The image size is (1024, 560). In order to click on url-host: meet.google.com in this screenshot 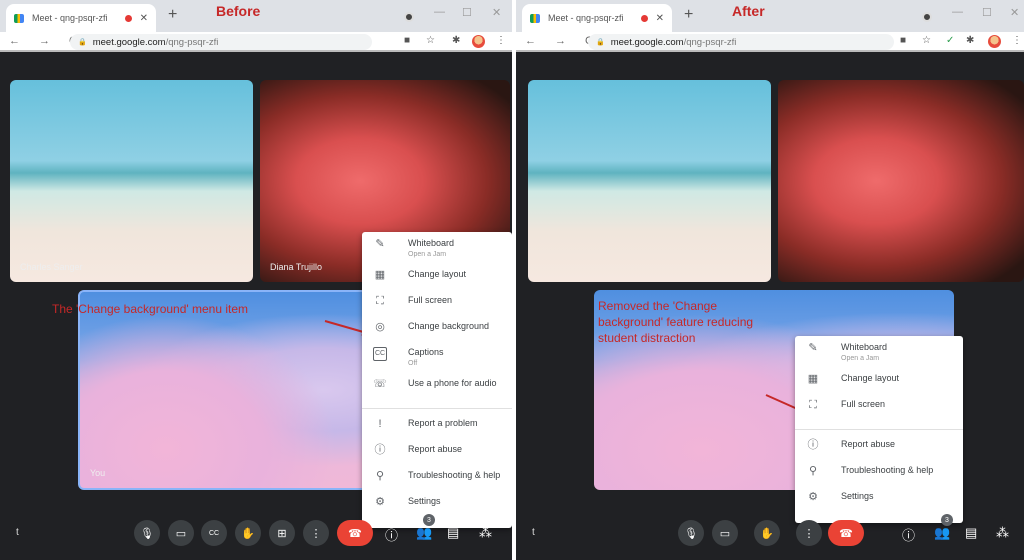, I will do `click(647, 42)`.